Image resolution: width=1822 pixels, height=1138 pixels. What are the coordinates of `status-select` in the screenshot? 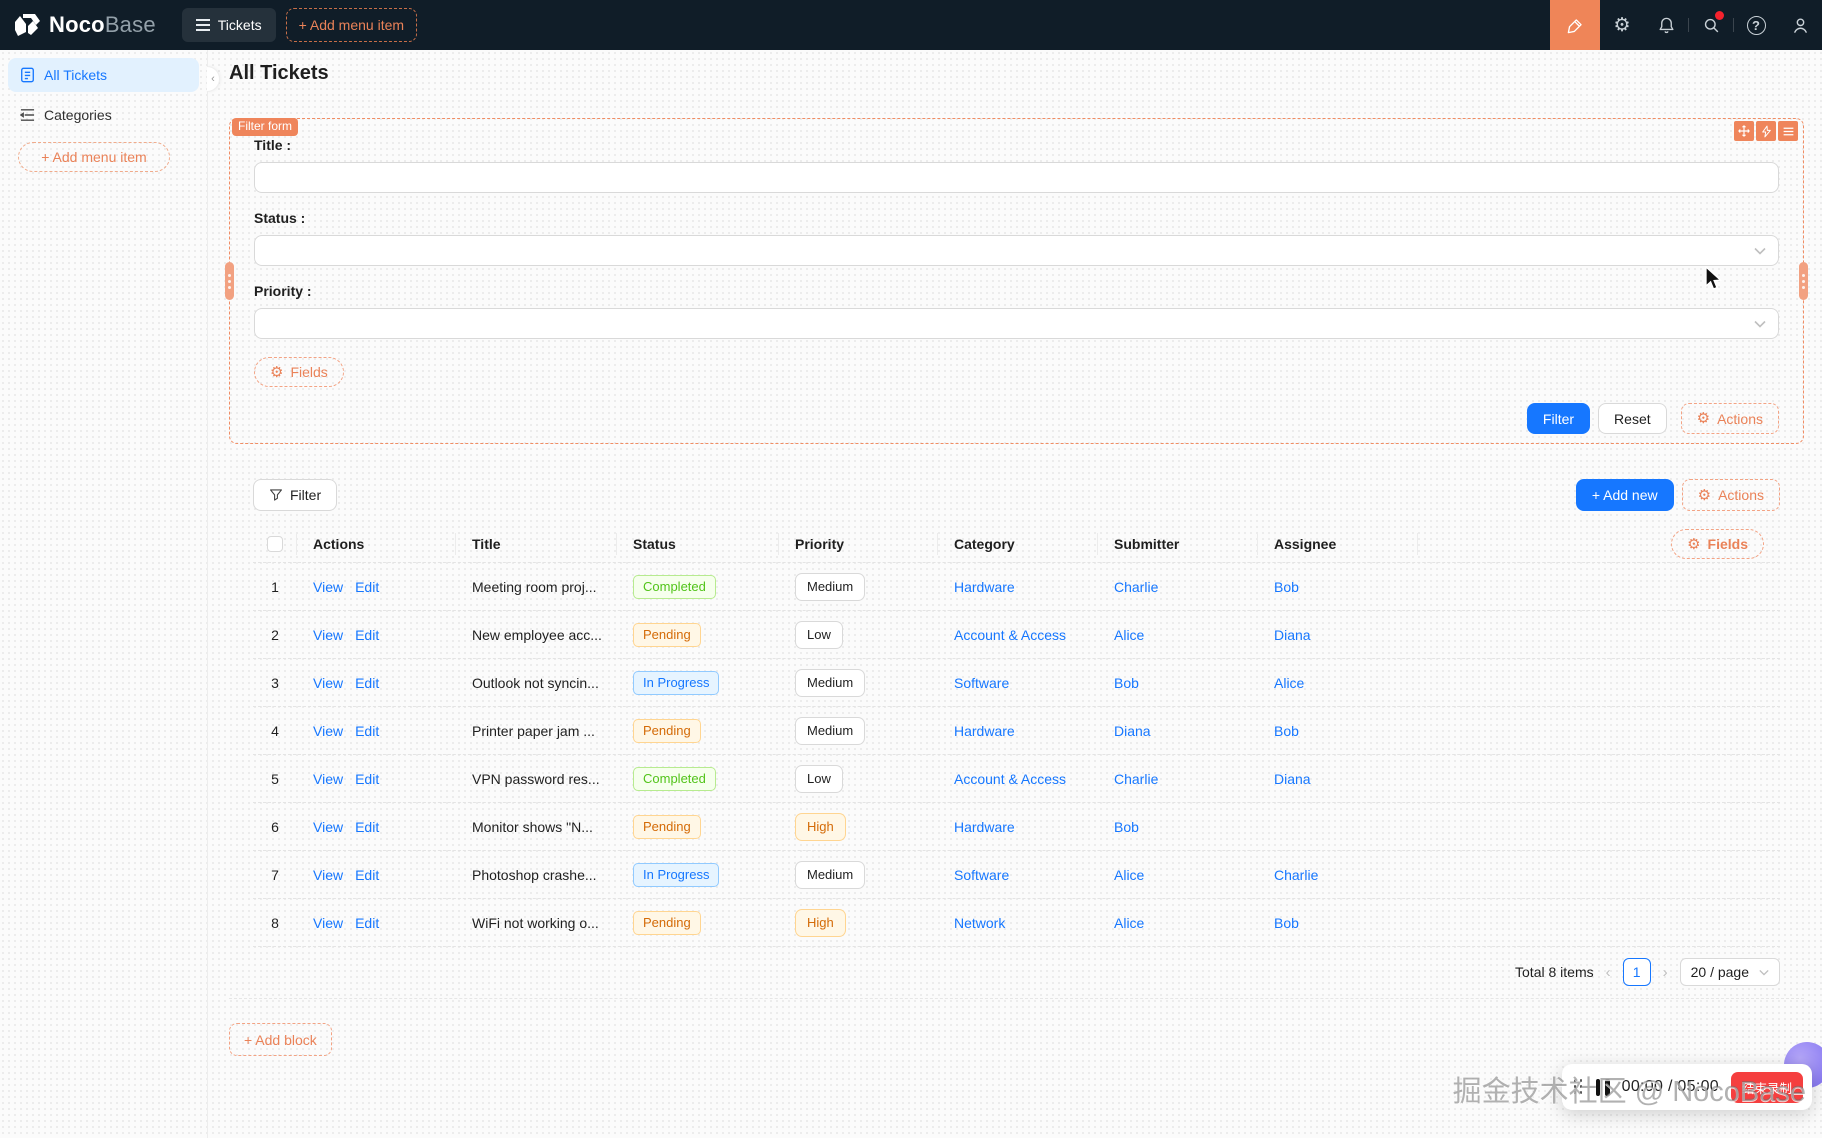 It's located at (1016, 250).